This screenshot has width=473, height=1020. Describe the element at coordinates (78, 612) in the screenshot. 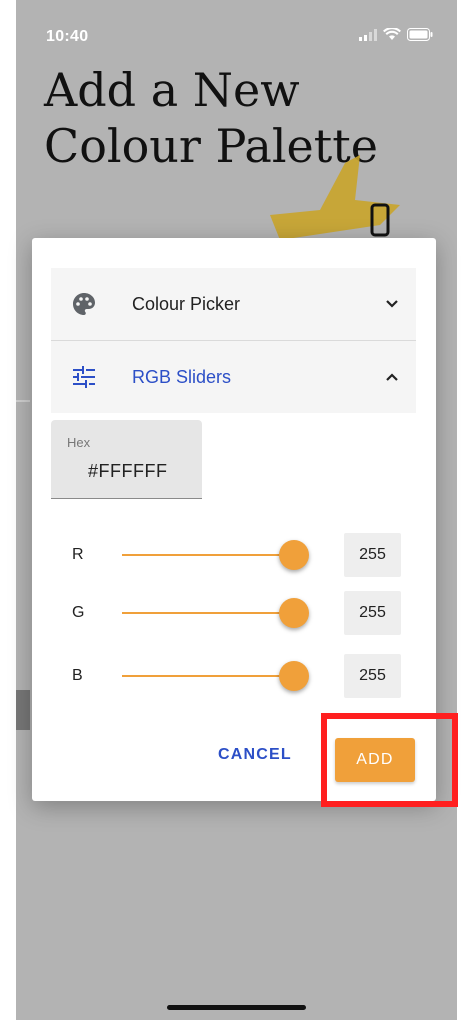

I see `slider-label: G` at that location.